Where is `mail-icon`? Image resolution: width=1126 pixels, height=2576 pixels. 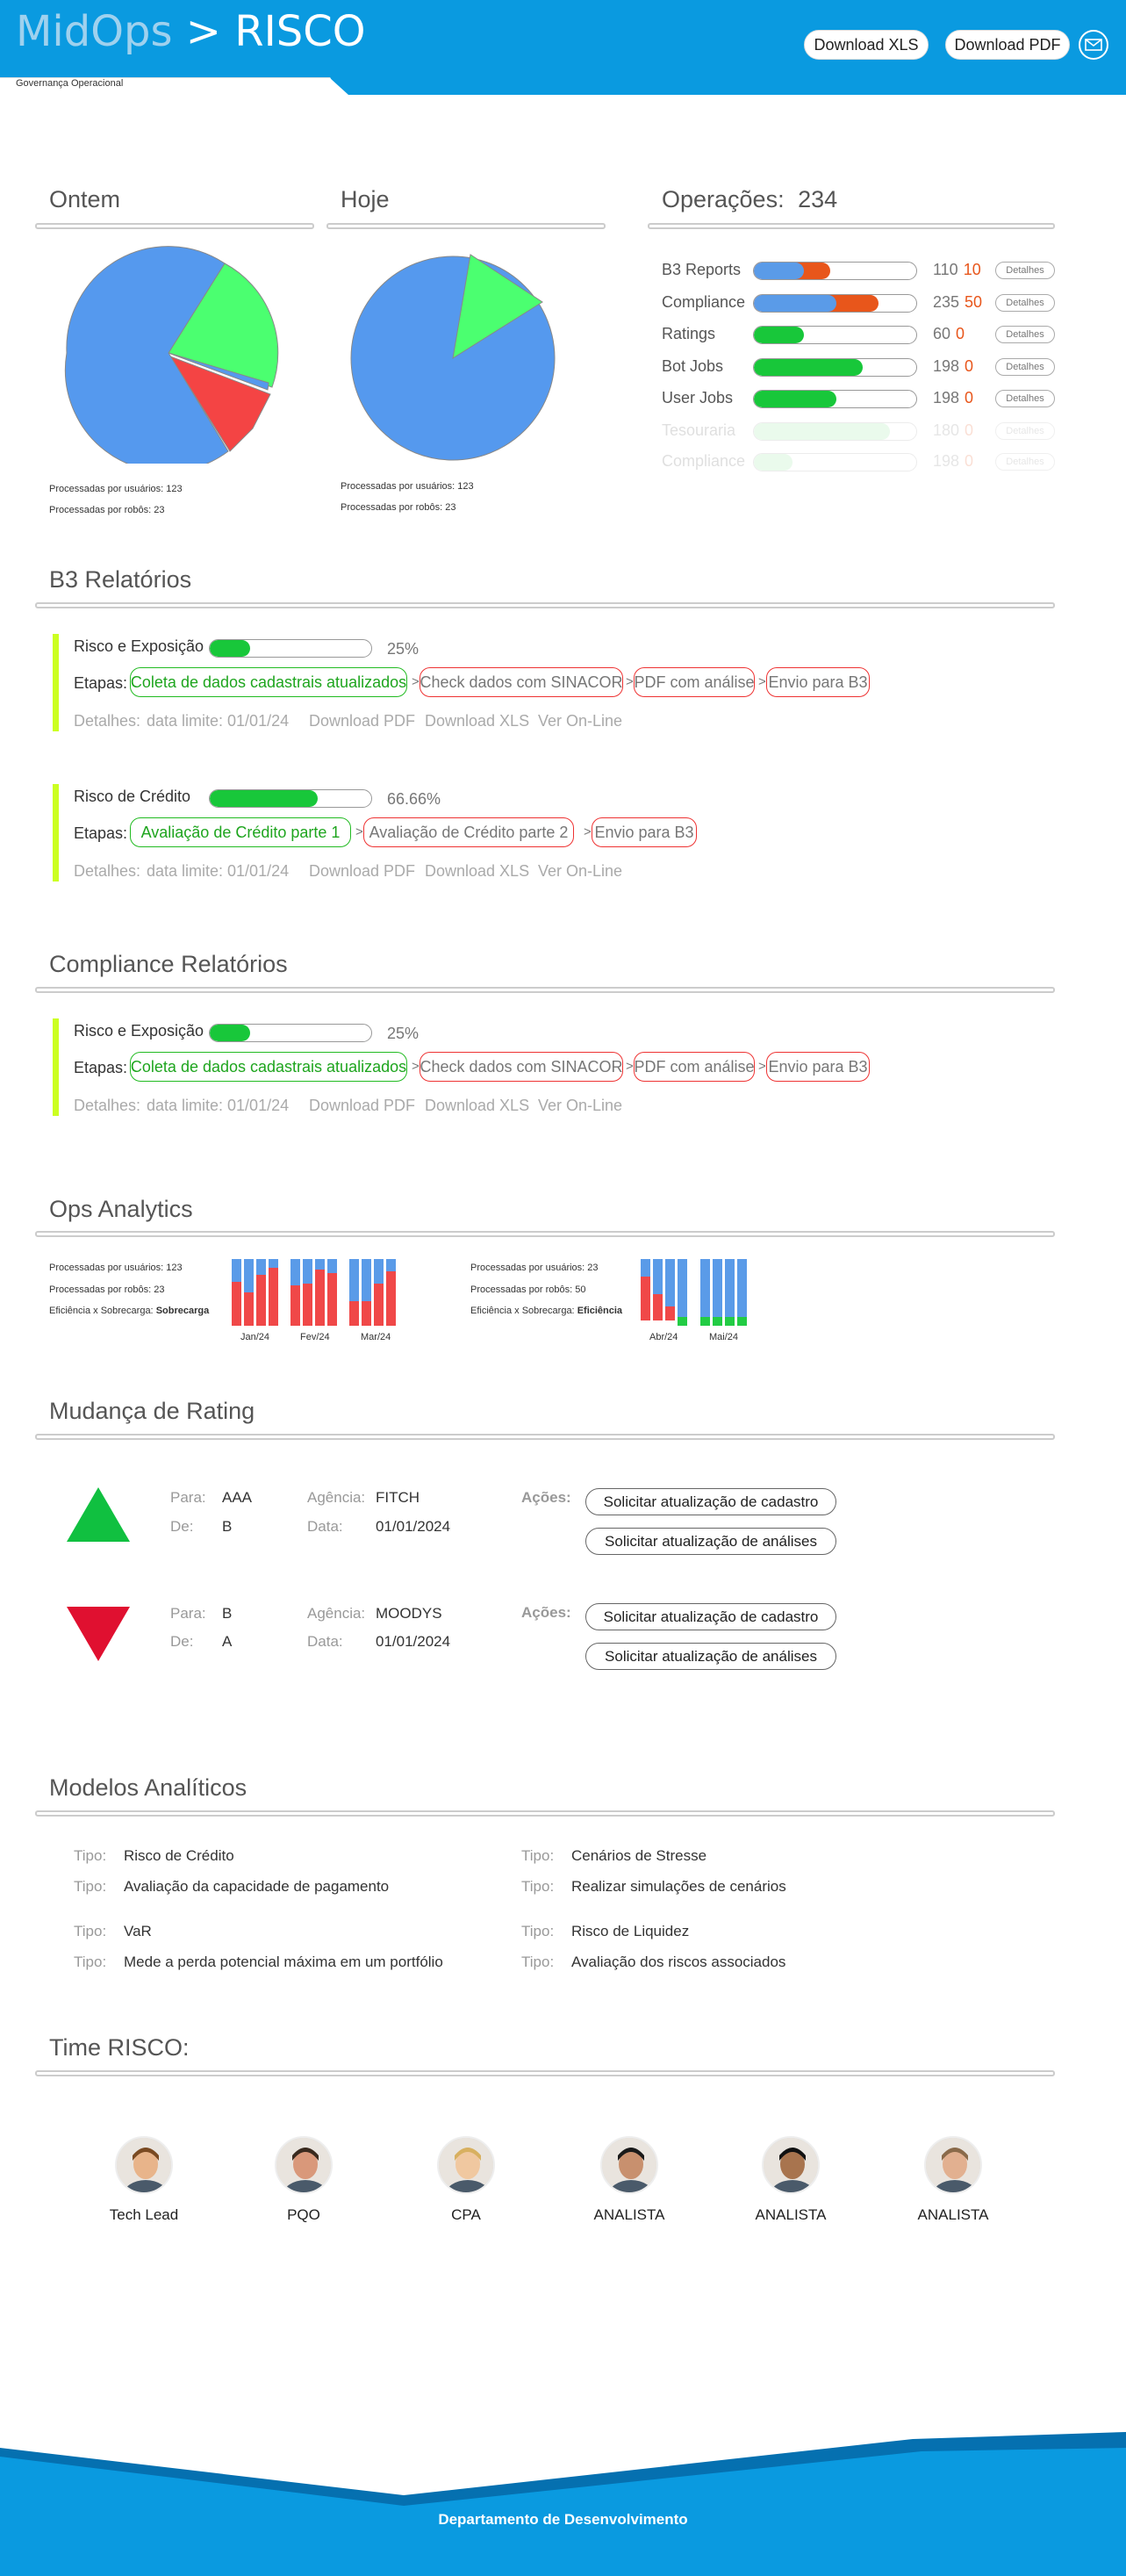 mail-icon is located at coordinates (1093, 45).